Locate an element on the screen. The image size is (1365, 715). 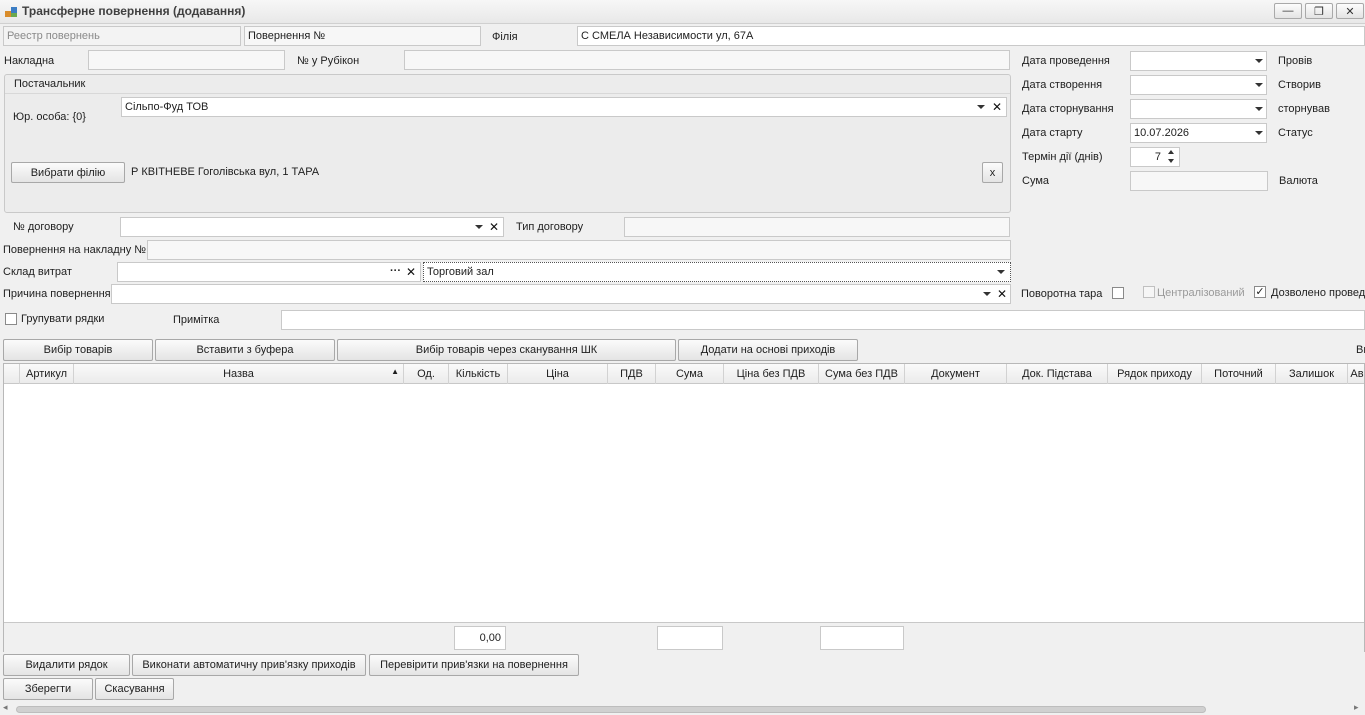
start-date-picker: 10.07.2026 is located at coordinates (1198, 133).